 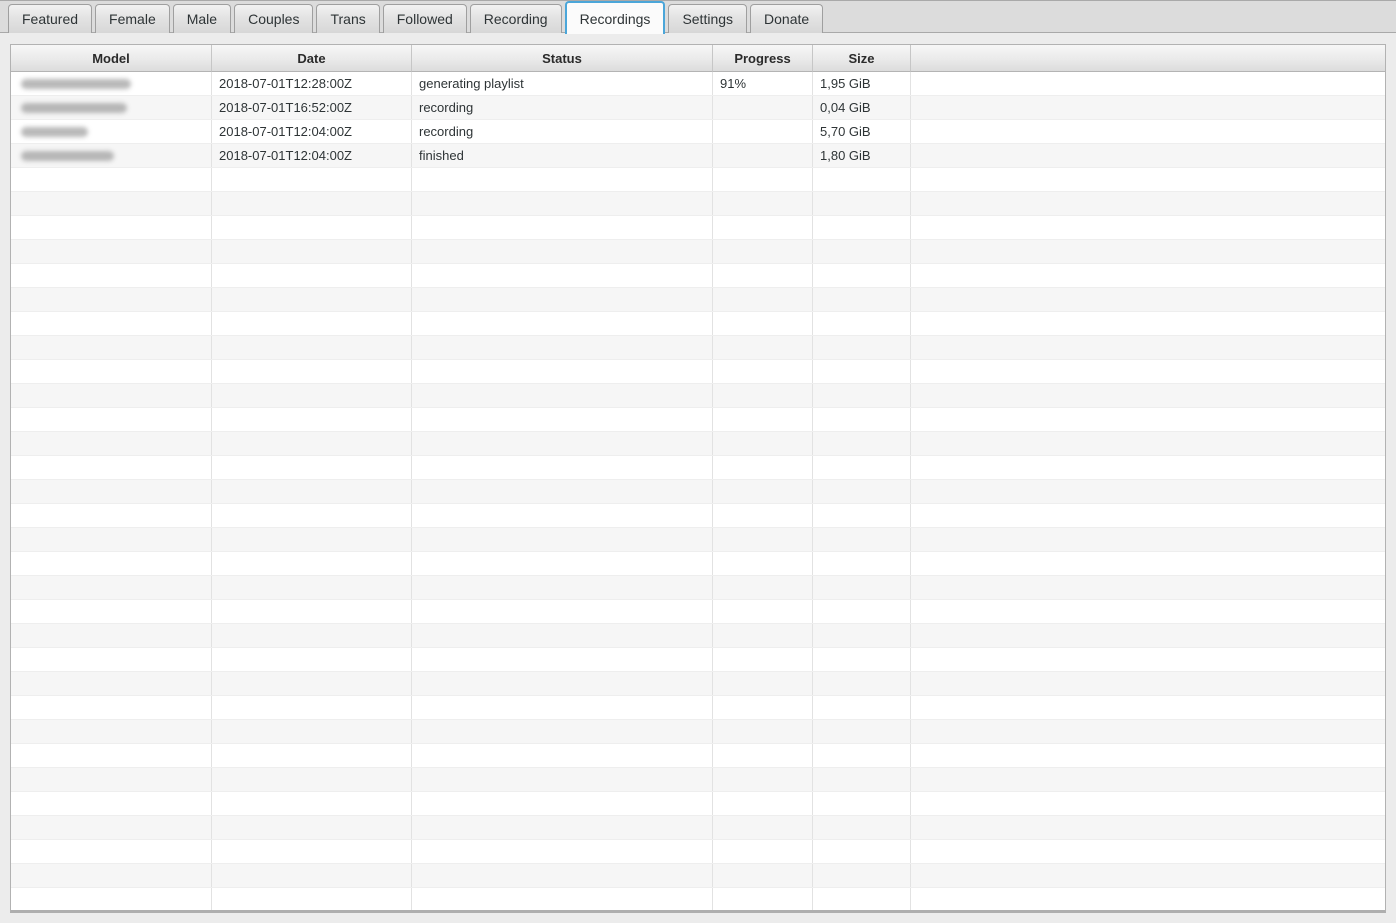 I want to click on tab-featured: Featured, so click(x=50, y=18).